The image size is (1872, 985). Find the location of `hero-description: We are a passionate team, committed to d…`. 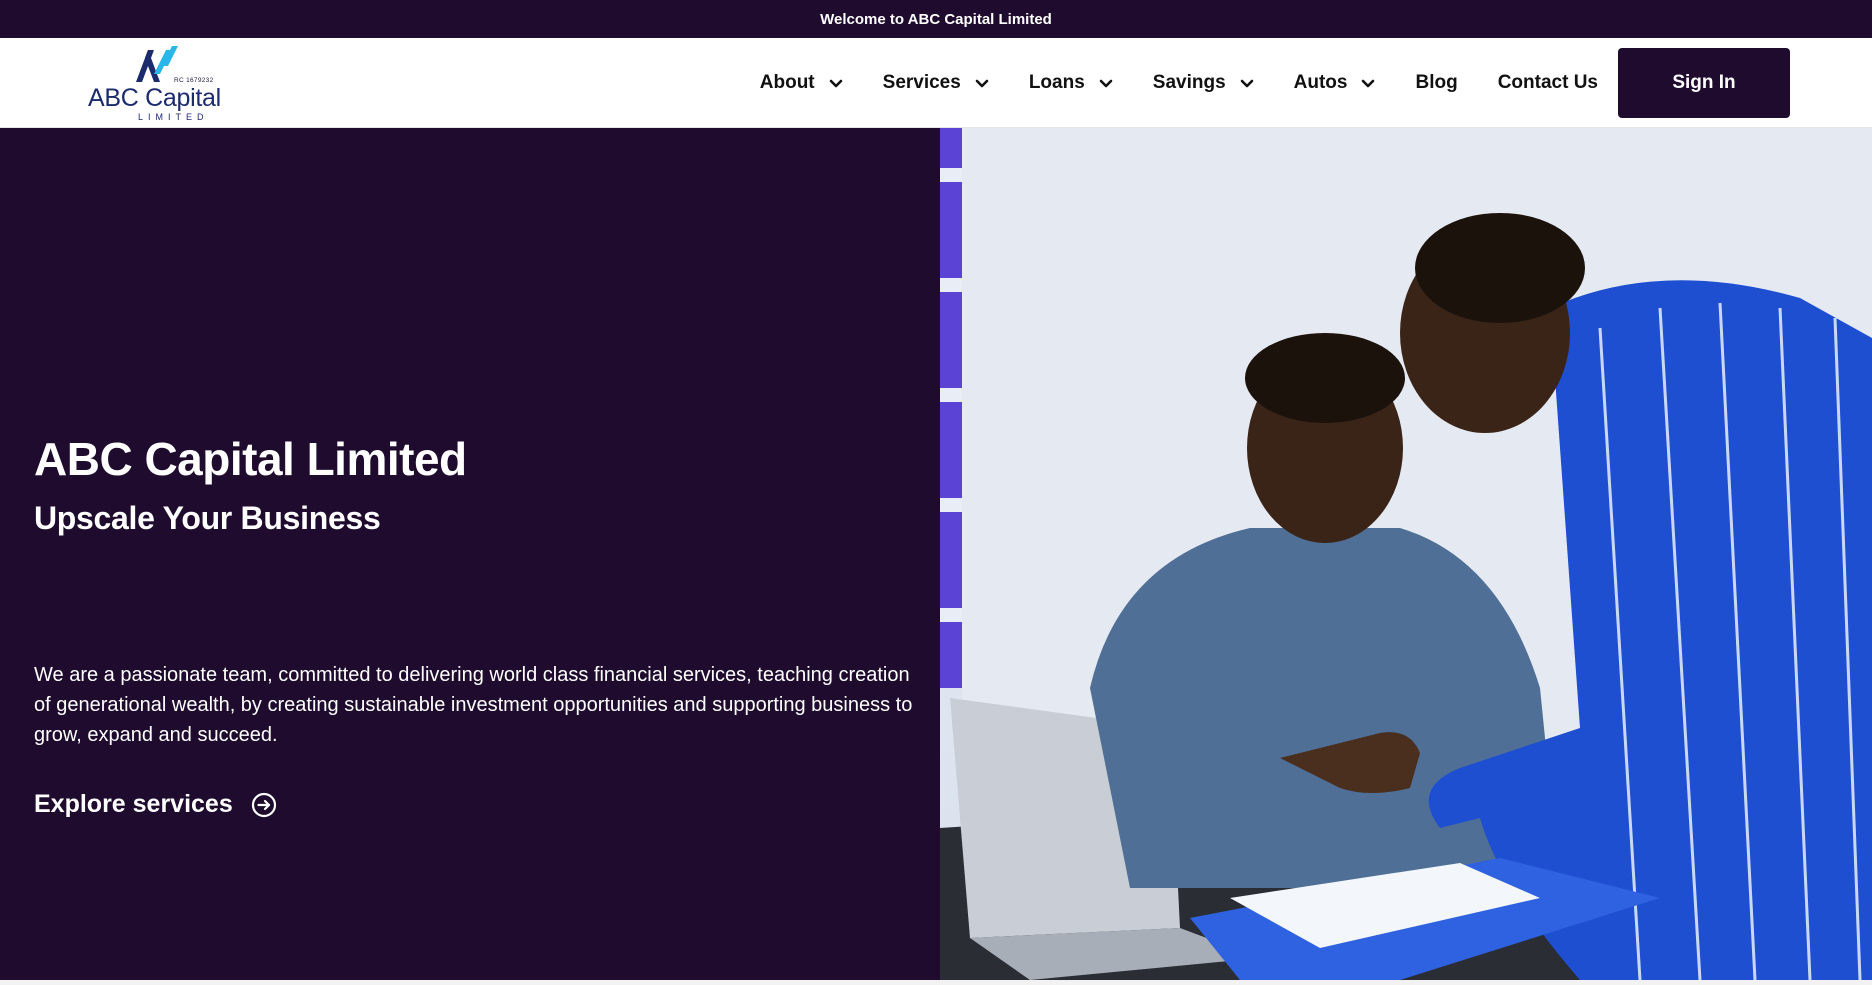

hero-description: We are a passionate team, committed to d… is located at coordinates (473, 705).